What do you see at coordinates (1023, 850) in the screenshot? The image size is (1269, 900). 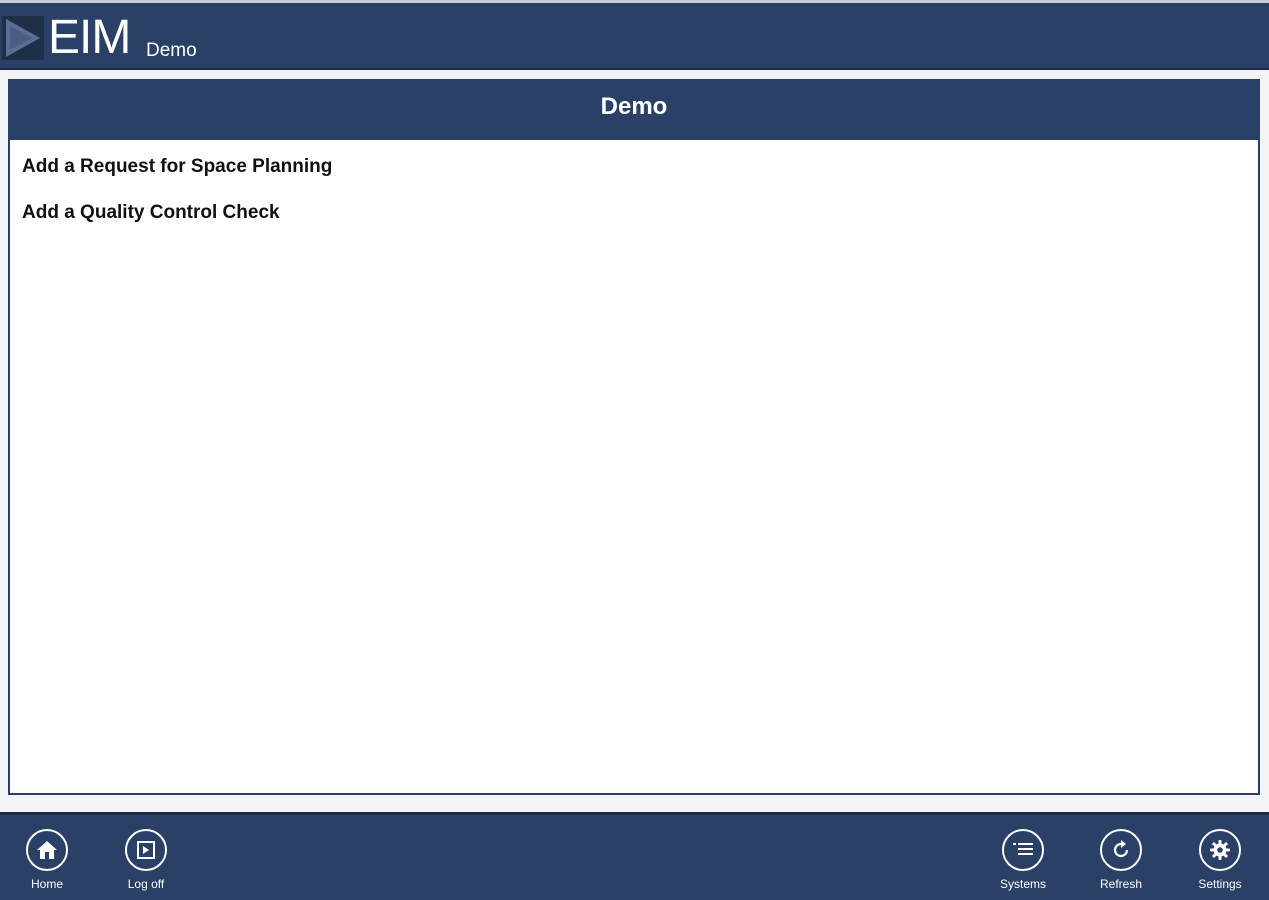 I see `list-icon` at bounding box center [1023, 850].